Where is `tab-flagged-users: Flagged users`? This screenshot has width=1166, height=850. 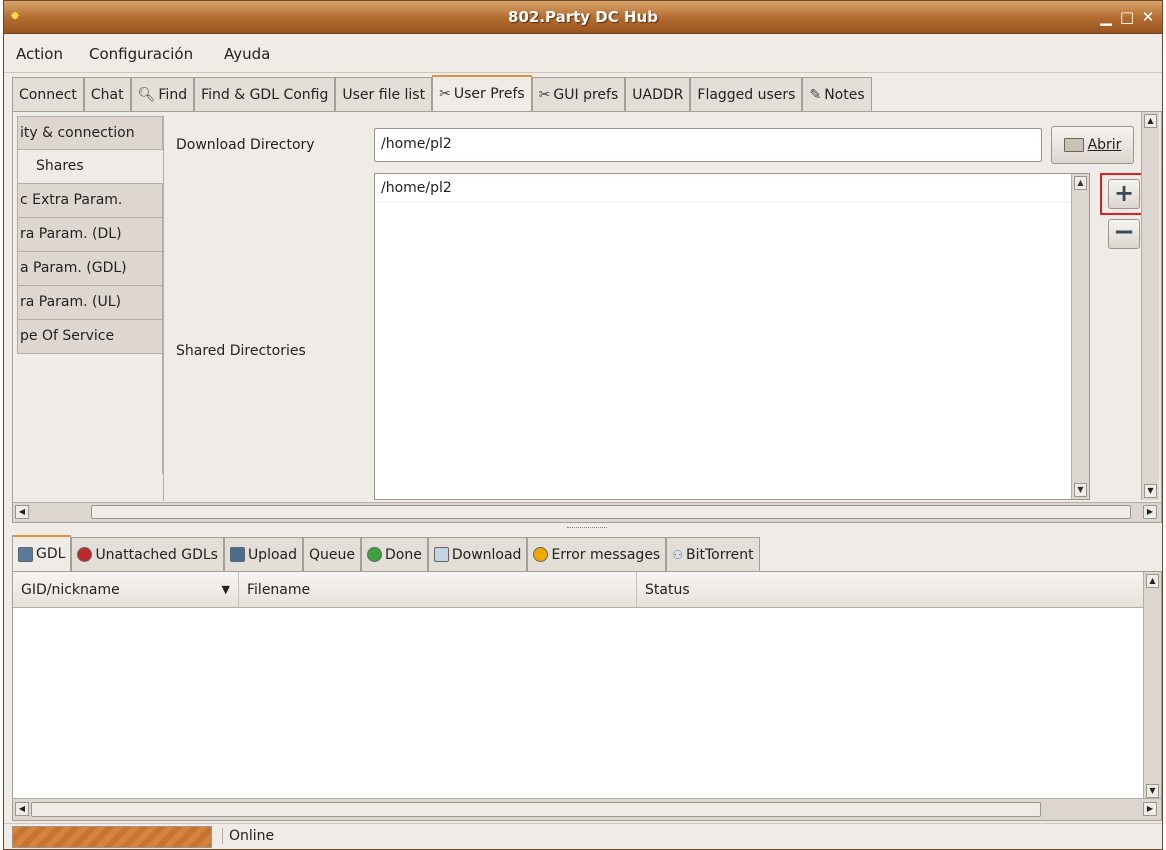 tab-flagged-users: Flagged users is located at coordinates (746, 94).